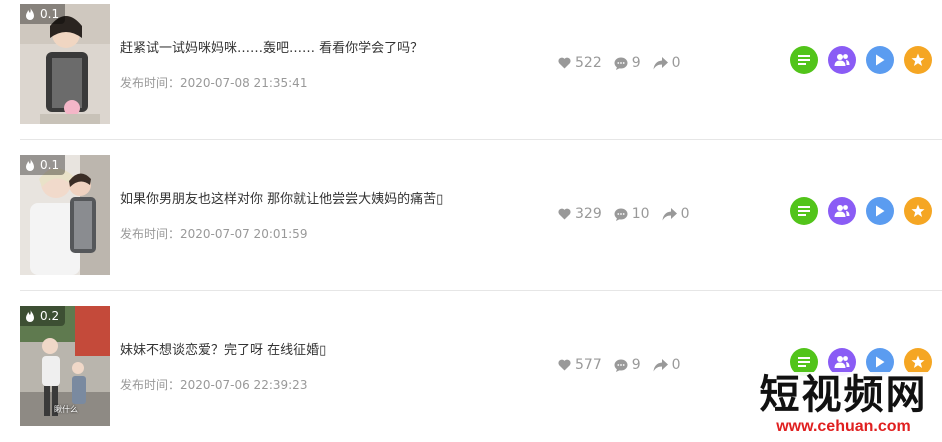 This screenshot has height=442, width=942. I want to click on watermark-title: 短视频网, so click(843, 394).